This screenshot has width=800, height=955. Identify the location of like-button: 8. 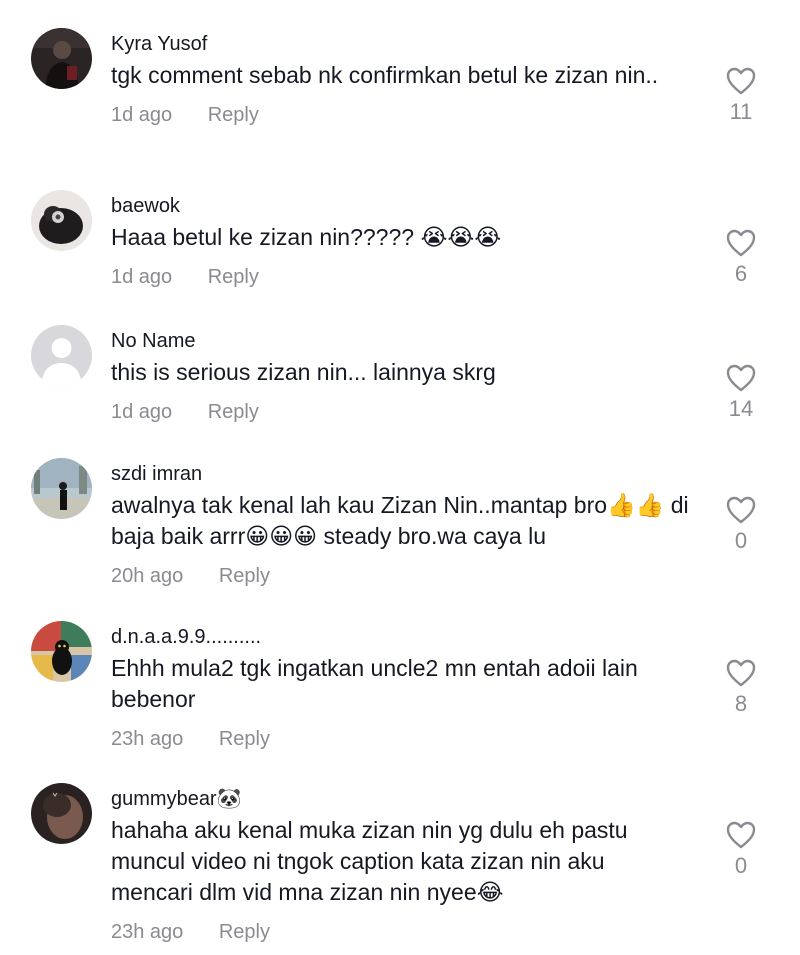
(741, 688).